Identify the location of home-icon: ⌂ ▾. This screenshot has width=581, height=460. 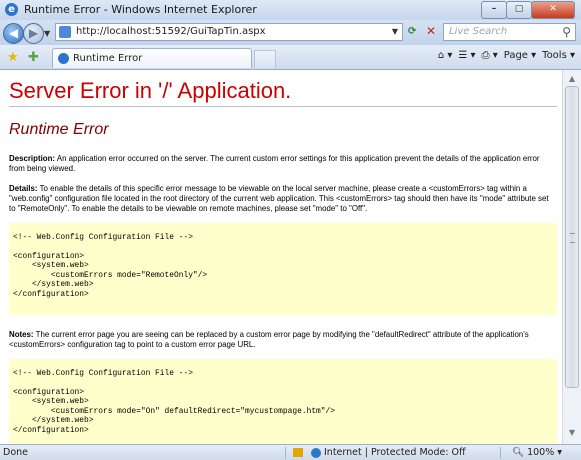
(445, 55).